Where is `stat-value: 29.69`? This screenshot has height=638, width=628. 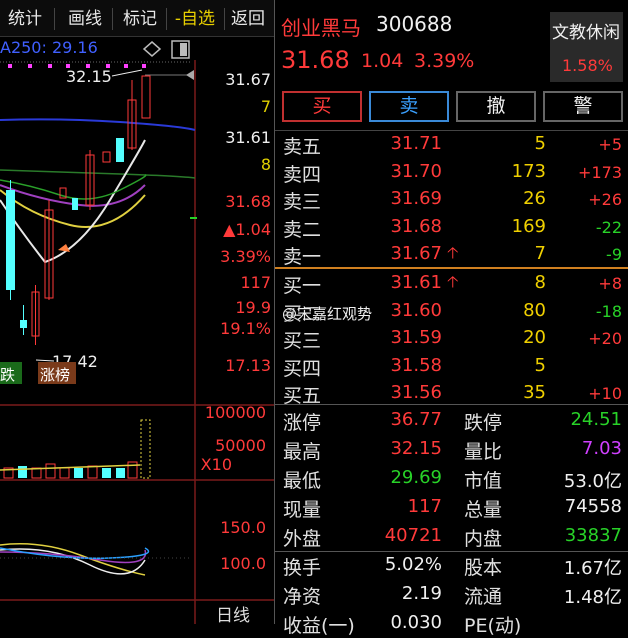 stat-value: 29.69 is located at coordinates (416, 477).